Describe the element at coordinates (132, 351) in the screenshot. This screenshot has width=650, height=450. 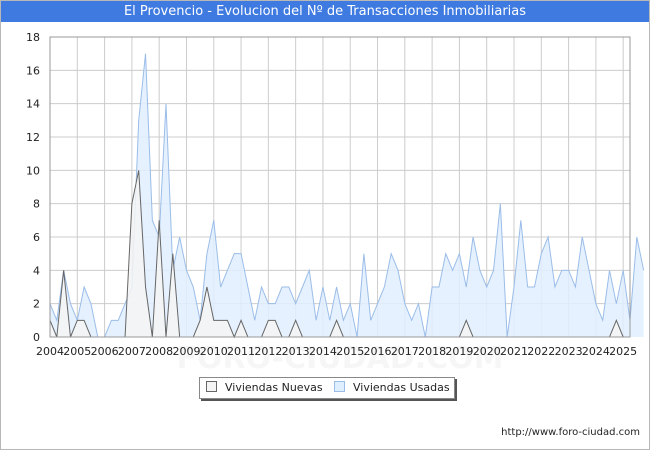
I see `x-tick-label: 2007` at that location.